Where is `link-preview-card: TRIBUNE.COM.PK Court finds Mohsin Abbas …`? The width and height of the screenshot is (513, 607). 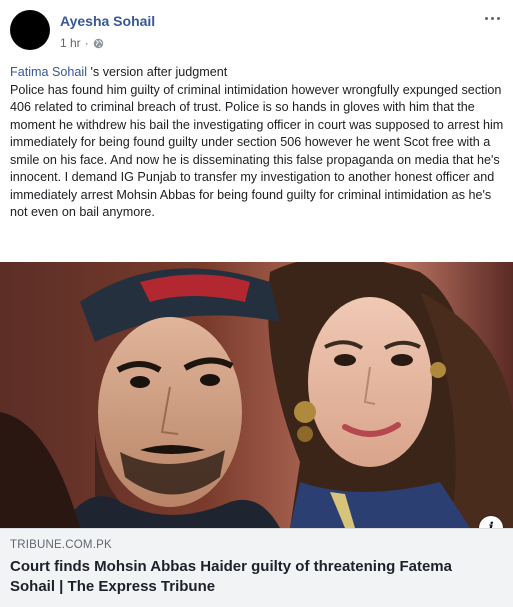
link-preview-card: TRIBUNE.COM.PK Court finds Mohsin Abbas … is located at coordinates (256, 567).